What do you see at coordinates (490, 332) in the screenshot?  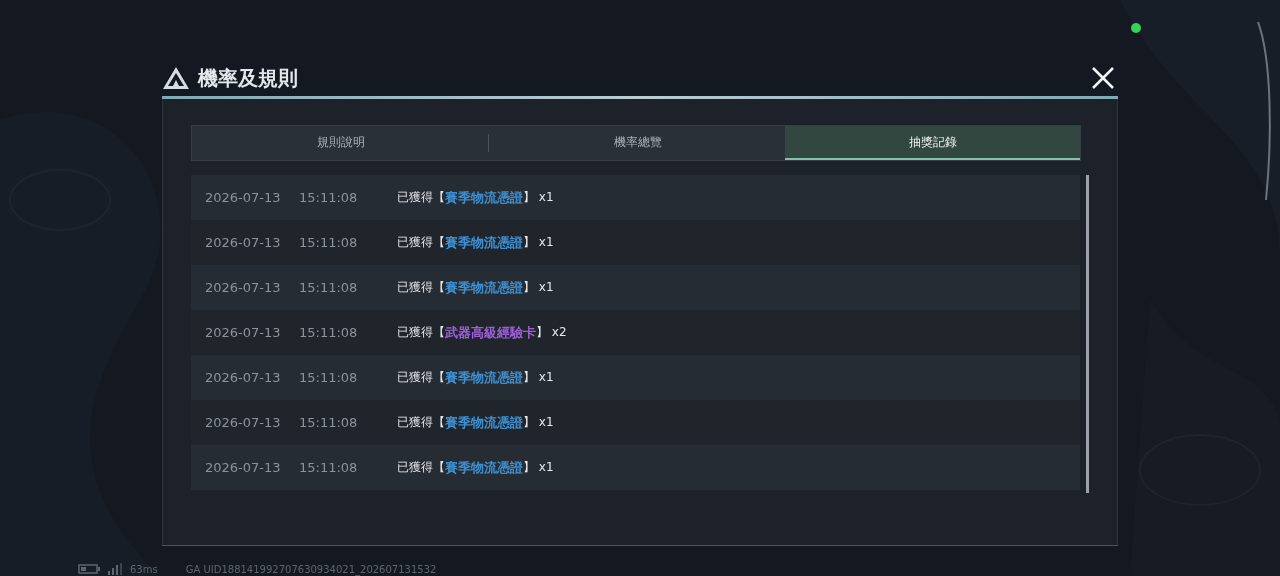 I see `item-name: 武器高級經驗卡` at bounding box center [490, 332].